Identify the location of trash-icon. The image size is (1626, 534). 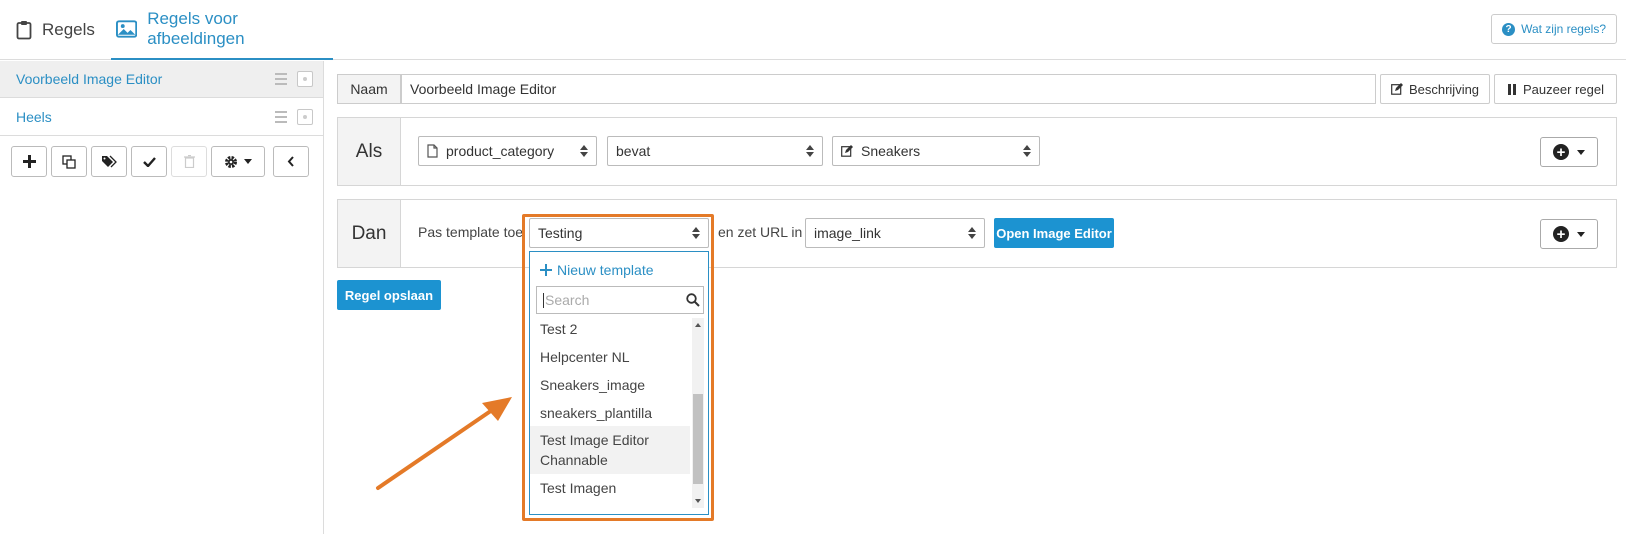
(189, 161).